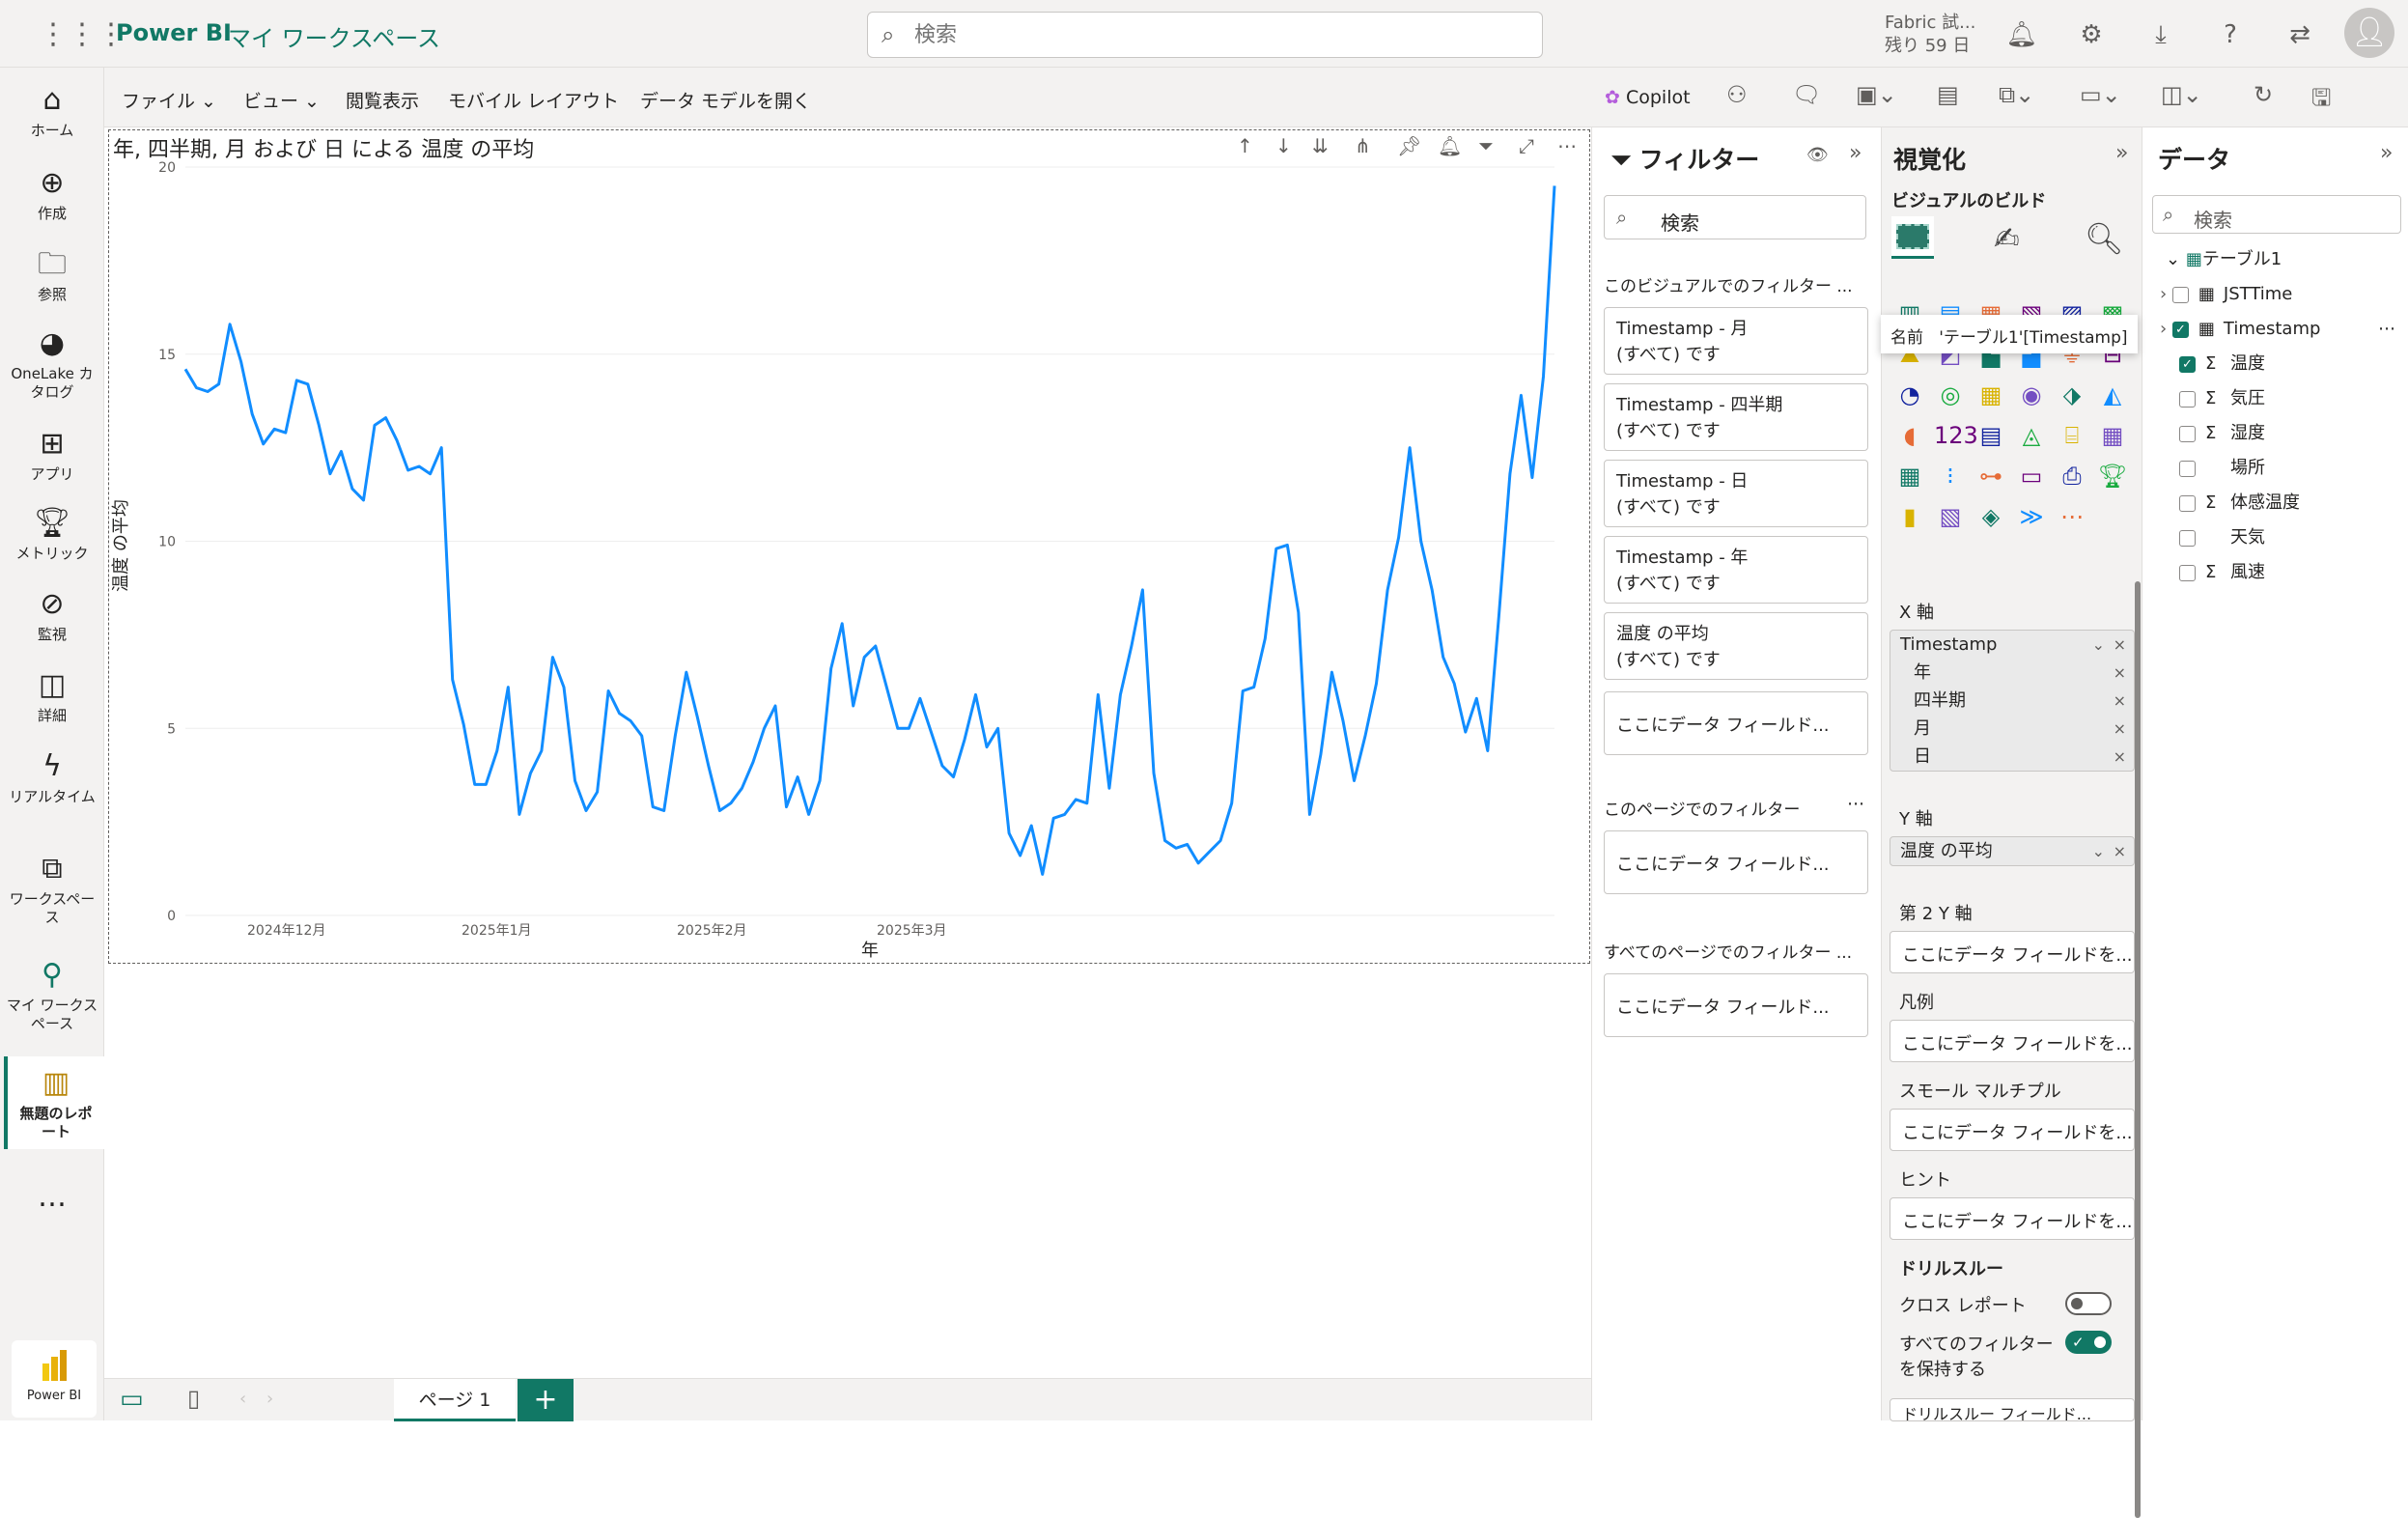 This screenshot has height=1518, width=2408. Describe the element at coordinates (1648, 97) in the screenshot. I see `copilot-button: ✿ Copilot` at that location.